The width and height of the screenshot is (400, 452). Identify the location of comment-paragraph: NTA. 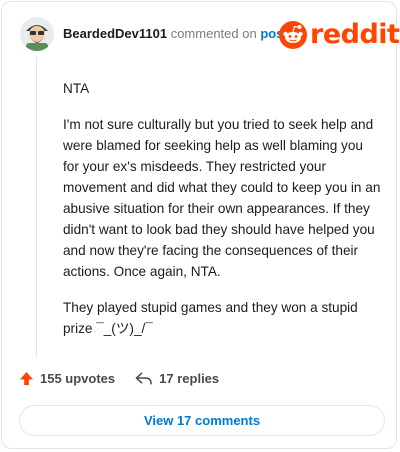
(76, 88).